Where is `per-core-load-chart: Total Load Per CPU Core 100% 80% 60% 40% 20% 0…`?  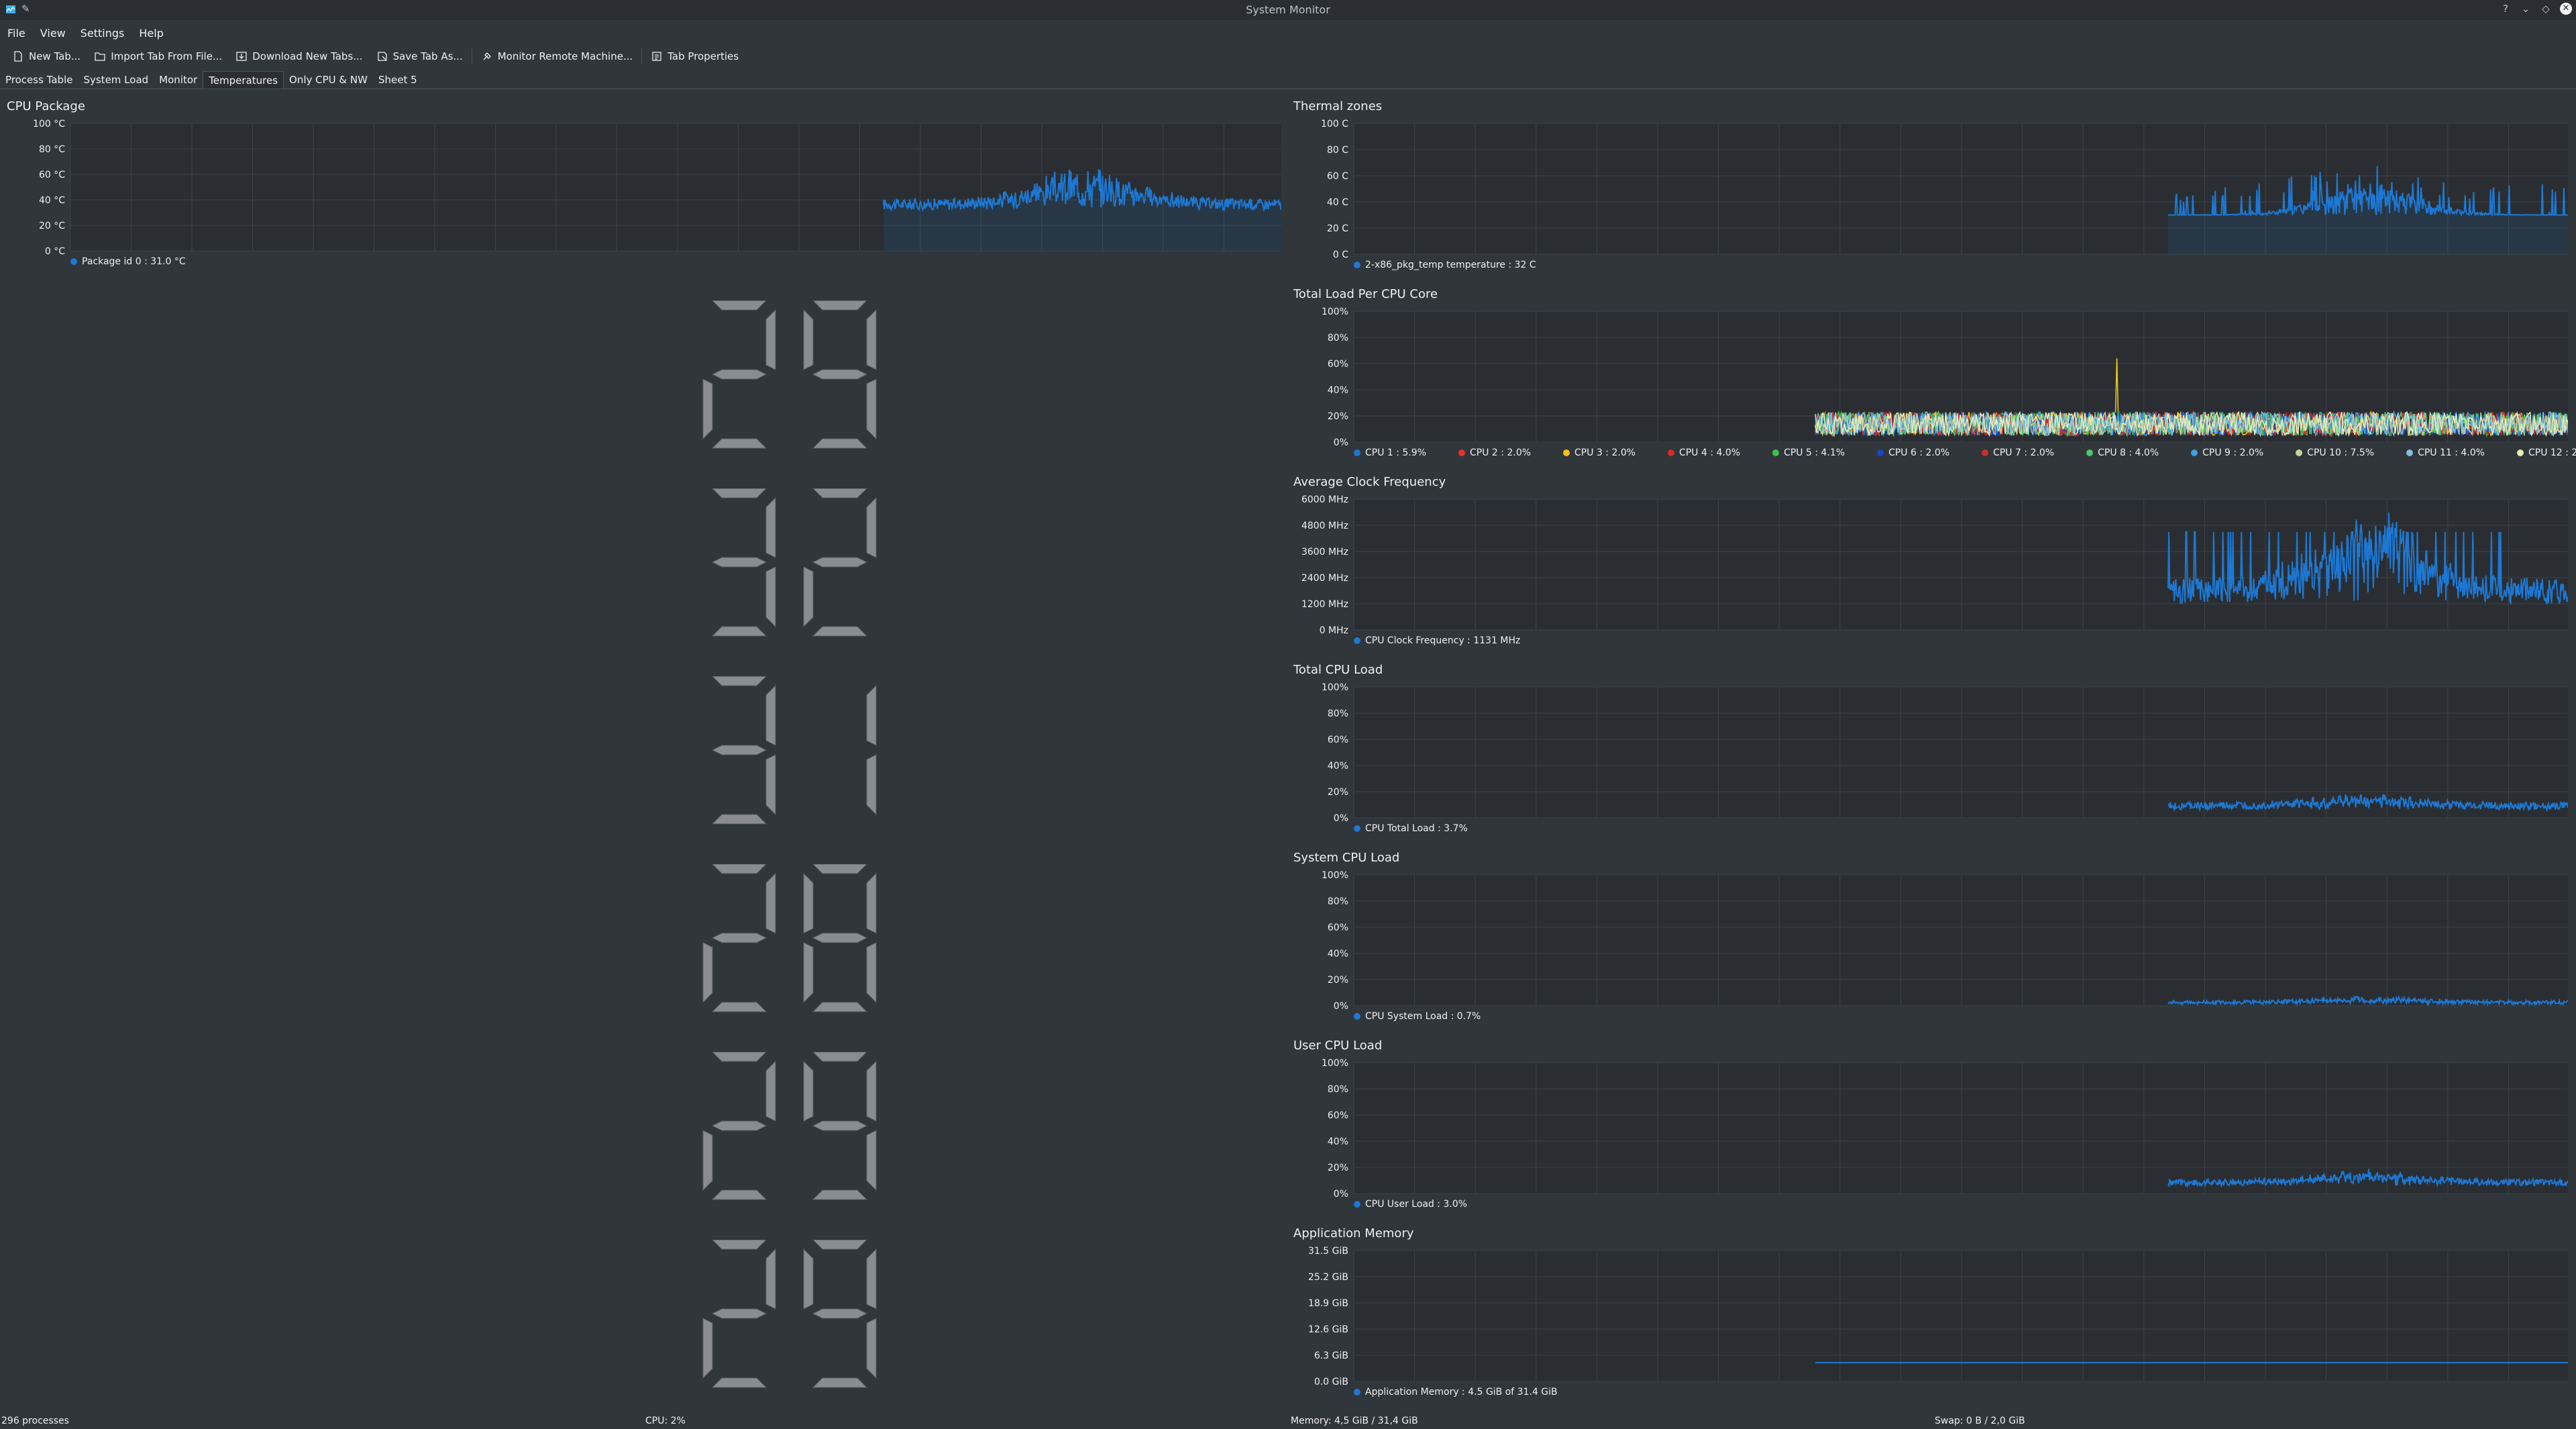
per-core-load-chart: Total Load Per CPU Core 100% 80% 60% 40% 20% 0… is located at coordinates (1934, 376).